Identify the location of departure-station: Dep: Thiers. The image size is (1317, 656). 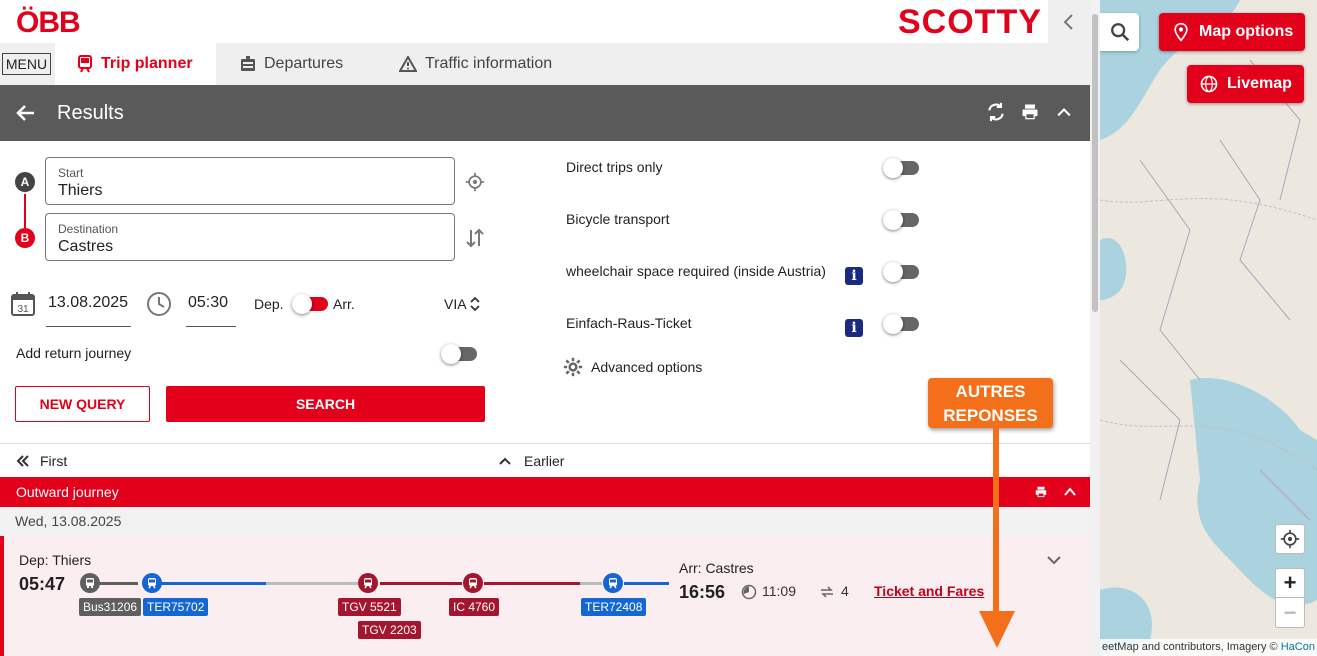
(55, 560).